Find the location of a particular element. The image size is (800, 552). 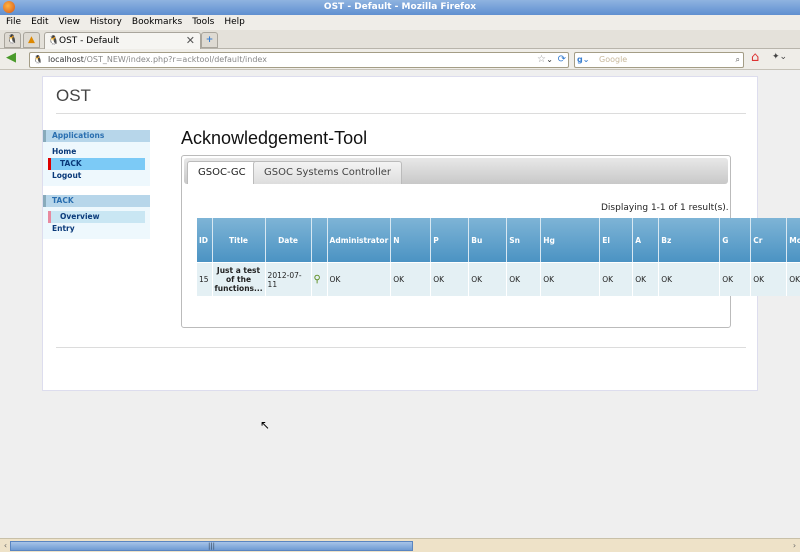

sidebar-item-home: Home is located at coordinates (96, 152).